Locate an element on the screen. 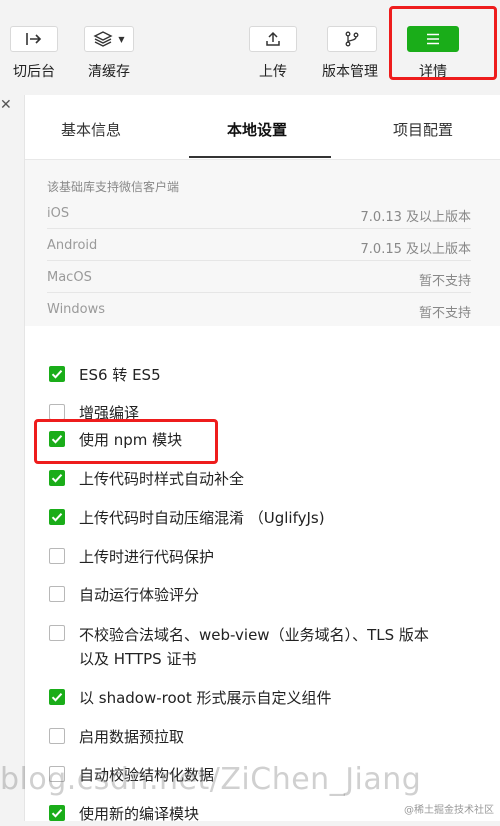 The image size is (500, 826). info-row-ios: iOS 7.0.13 及以上版本 is located at coordinates (259, 215).